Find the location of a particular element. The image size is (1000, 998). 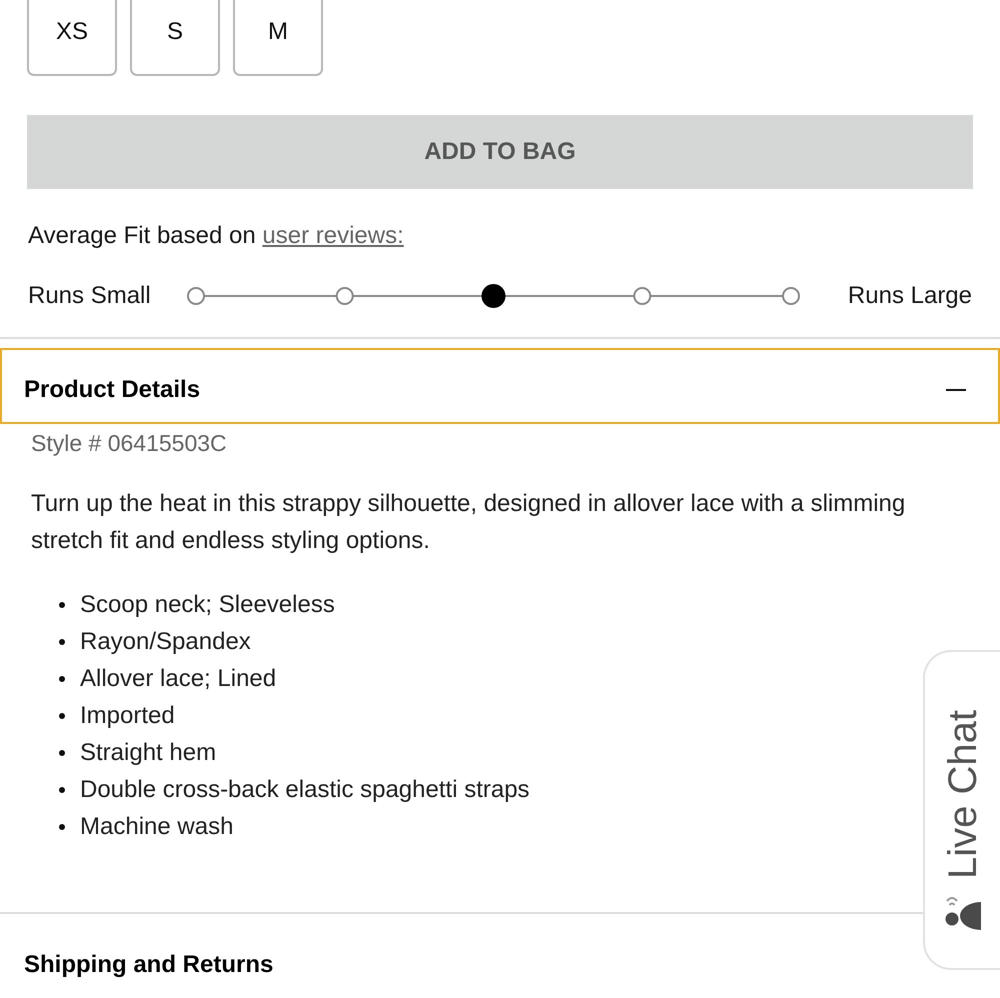

feature-text: Imported is located at coordinates (127, 716).